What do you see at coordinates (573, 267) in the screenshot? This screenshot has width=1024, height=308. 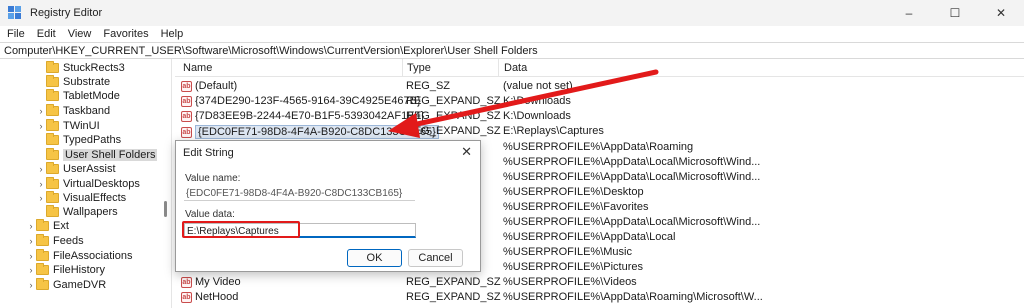 I see `value-data: %USERPROFILE%\Pictures` at bounding box center [573, 267].